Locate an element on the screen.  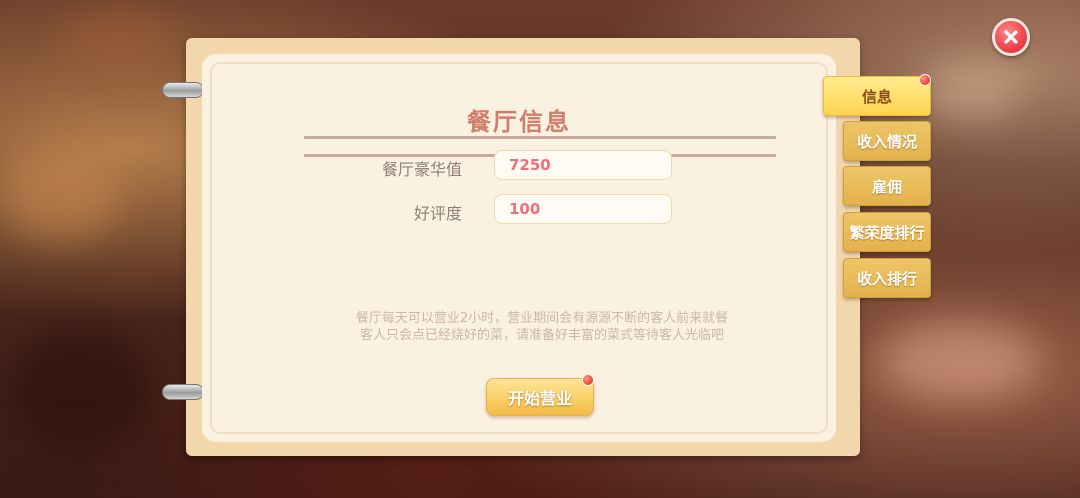
description-line: 餐厅每天可以营业2小时，营业期间会有源源不断的客人前来就餐 is located at coordinates (542, 318).